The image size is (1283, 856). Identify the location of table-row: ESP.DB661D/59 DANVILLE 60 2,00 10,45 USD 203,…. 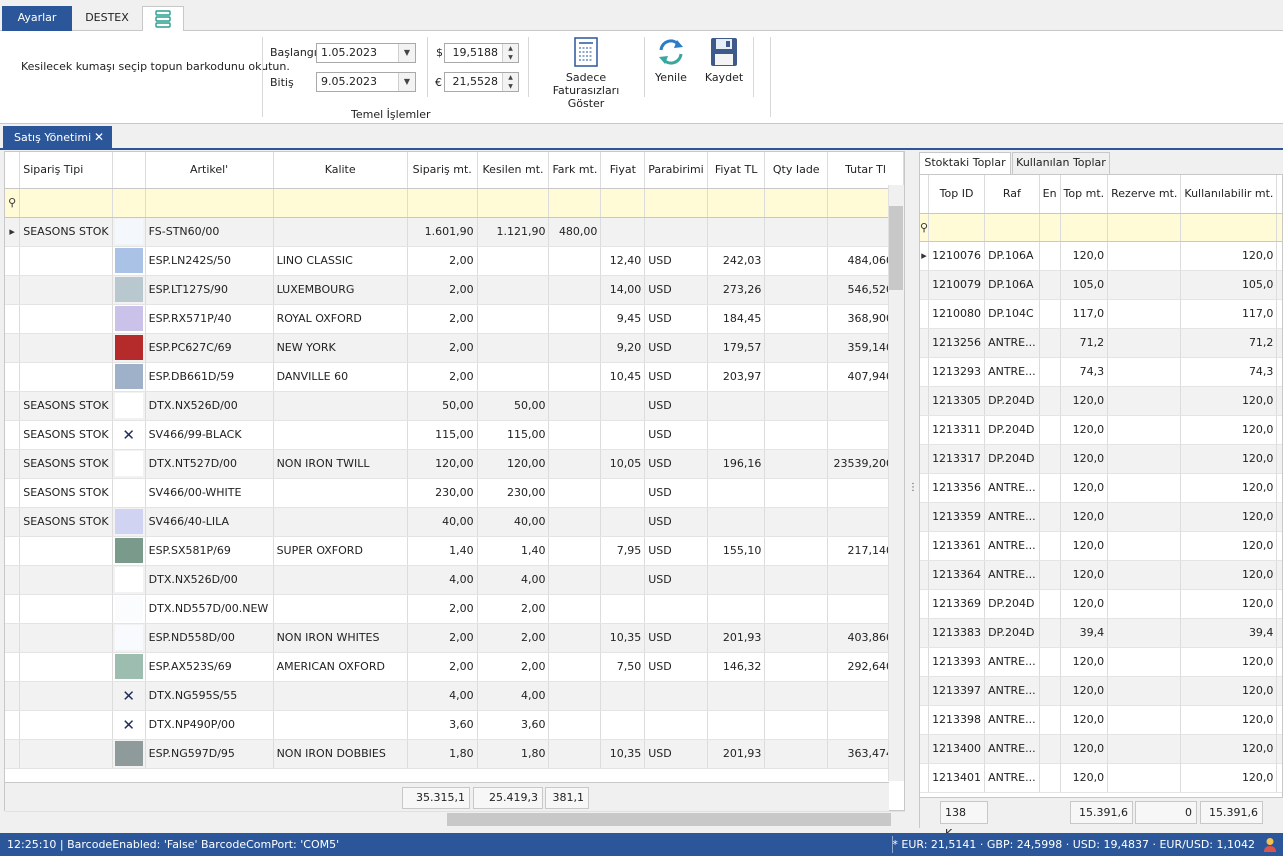
(454, 377).